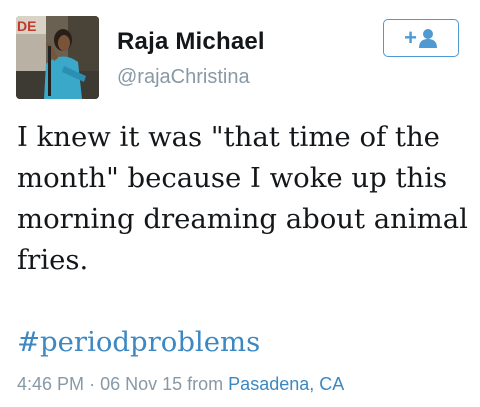  I want to click on tweet-time: 4:46 PM, so click(50, 384).